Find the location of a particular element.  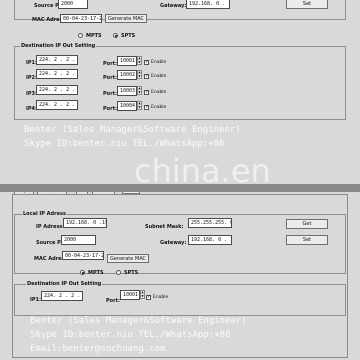

port3-input: 10003 is located at coordinates (127, 91).